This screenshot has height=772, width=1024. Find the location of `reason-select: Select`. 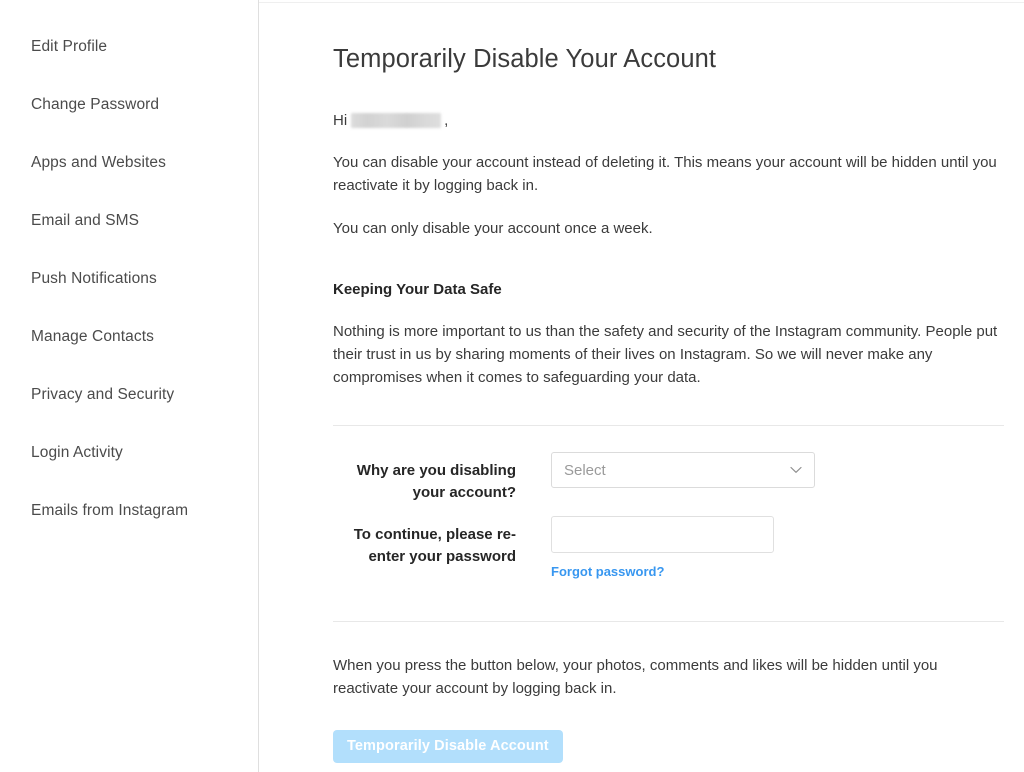

reason-select: Select is located at coordinates (683, 470).